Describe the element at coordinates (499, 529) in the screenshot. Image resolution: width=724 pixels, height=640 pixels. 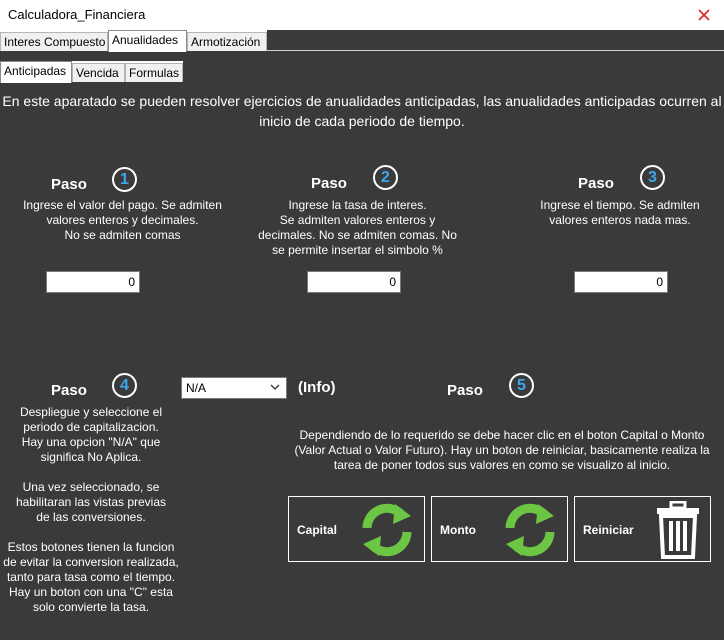
I see `monto-button: Monto` at that location.